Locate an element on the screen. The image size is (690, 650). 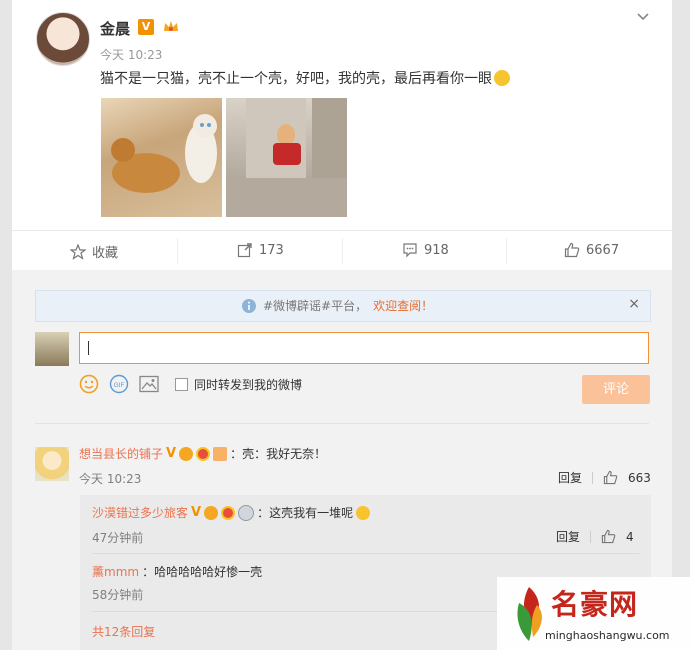
notice-link: 欢迎查阅！ is located at coordinates (403, 305).